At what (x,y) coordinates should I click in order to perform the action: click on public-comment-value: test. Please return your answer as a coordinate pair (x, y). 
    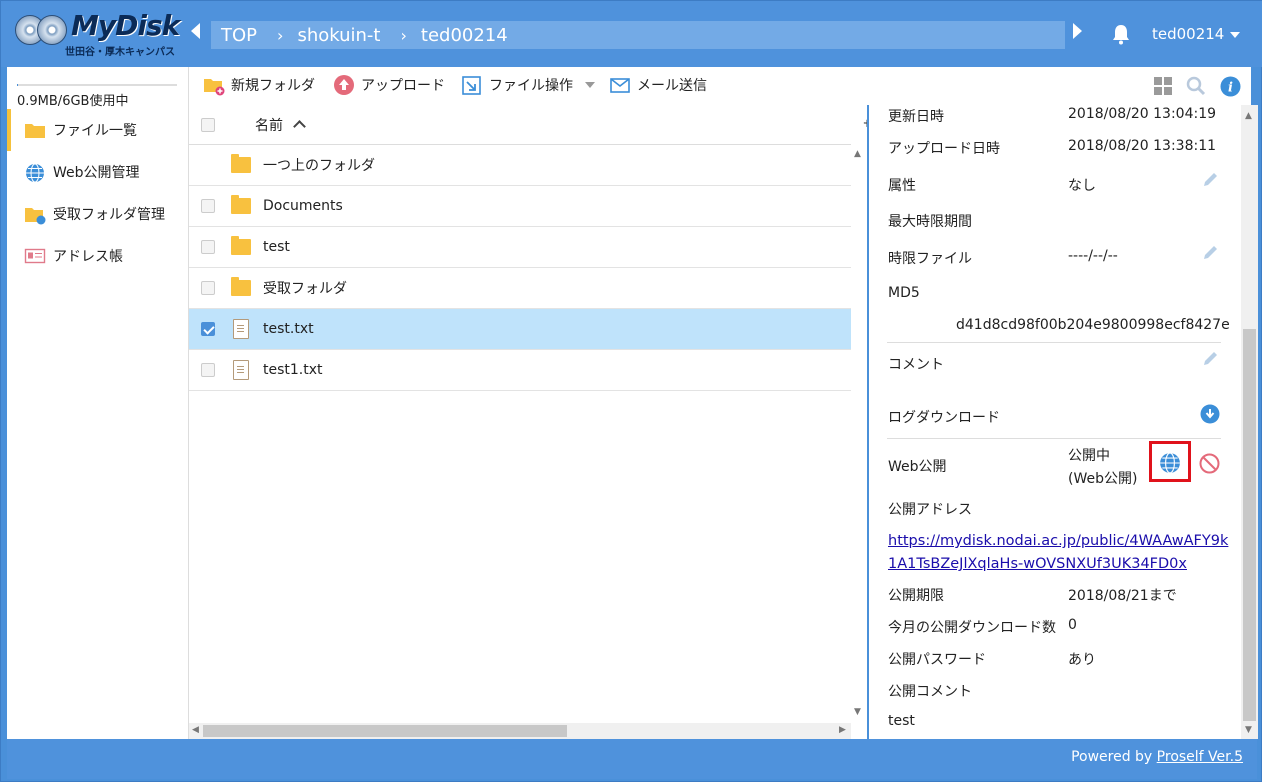
    Looking at the image, I should click on (901, 721).